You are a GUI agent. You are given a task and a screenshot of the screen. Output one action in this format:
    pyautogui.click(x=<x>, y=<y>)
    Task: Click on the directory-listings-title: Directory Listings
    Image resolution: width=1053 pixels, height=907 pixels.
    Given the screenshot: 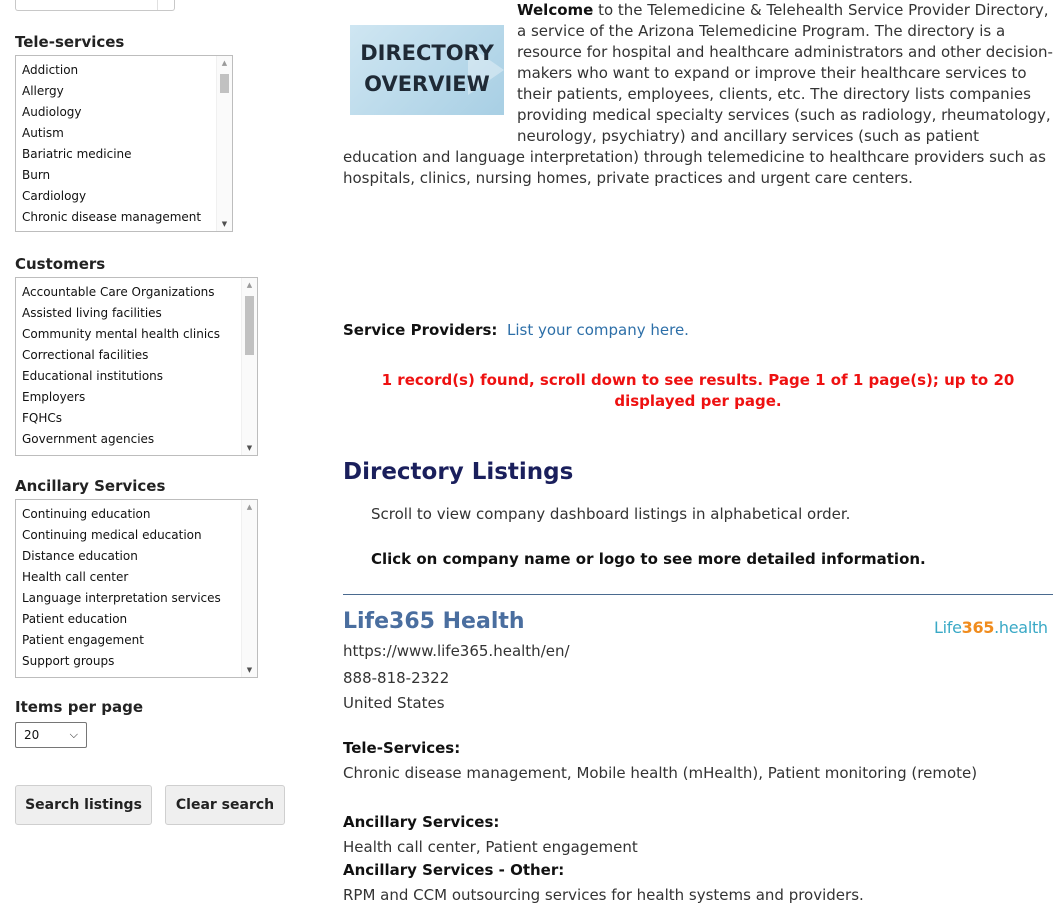 What is the action you would take?
    pyautogui.click(x=458, y=472)
    